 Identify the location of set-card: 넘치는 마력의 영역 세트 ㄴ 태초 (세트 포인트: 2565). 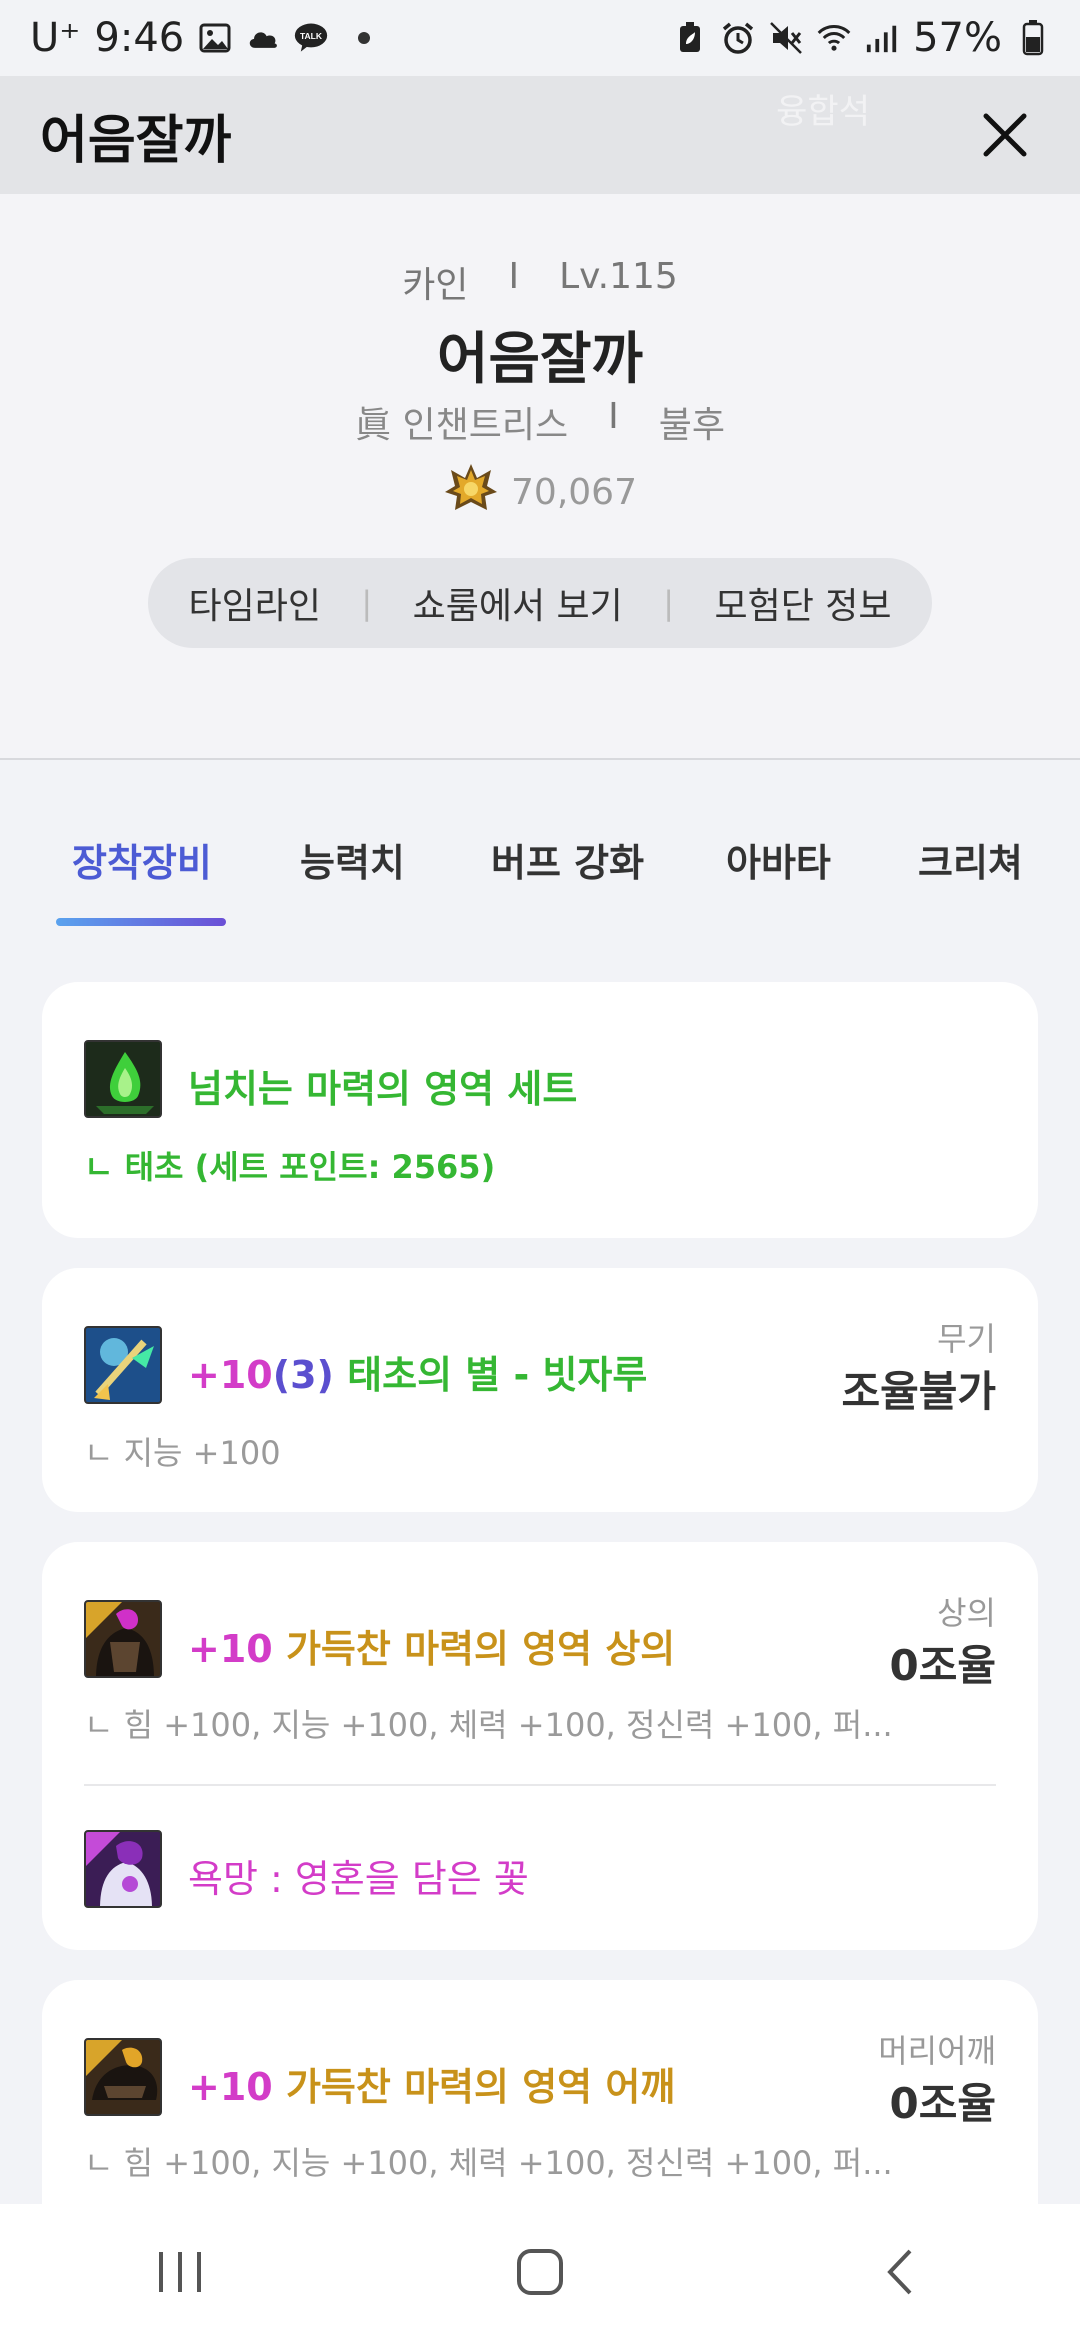
(540, 1110).